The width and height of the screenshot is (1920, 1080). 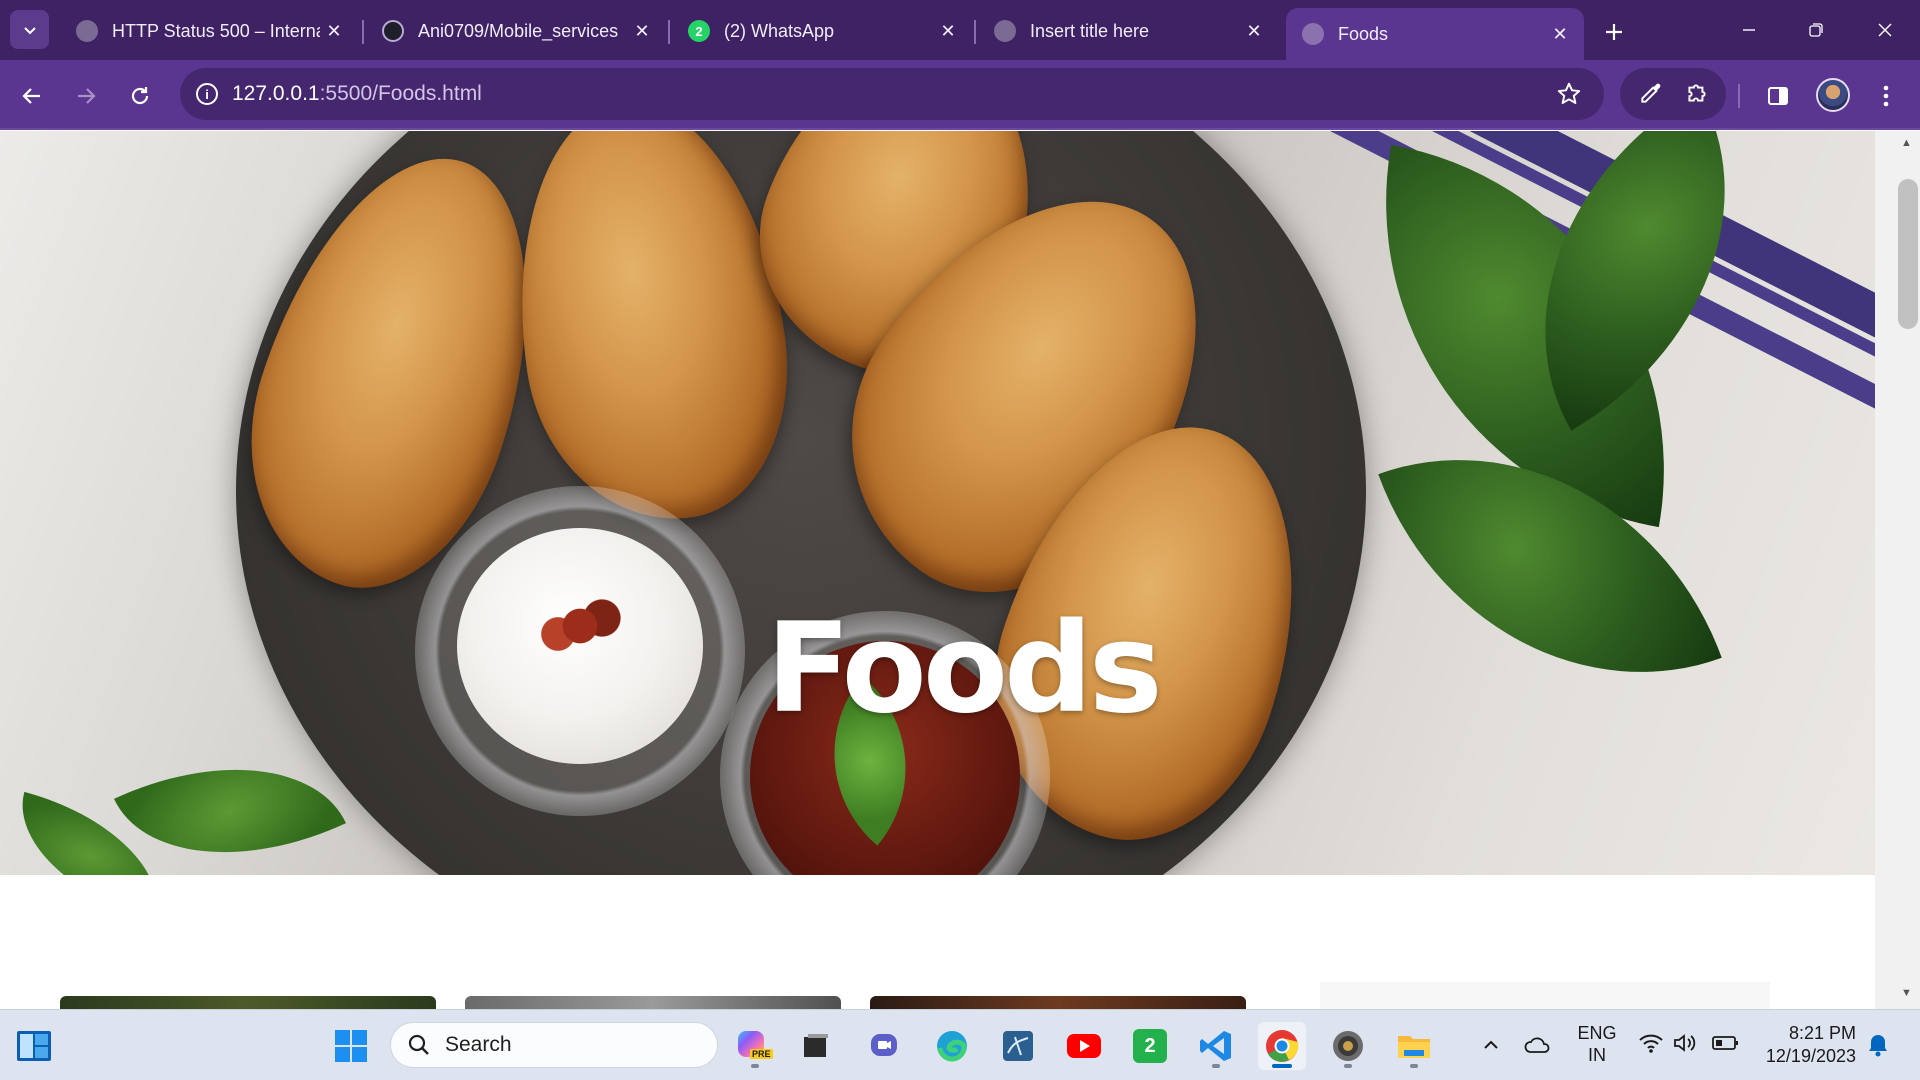 What do you see at coordinates (516, 31) in the screenshot?
I see `tab-github: Ani0709/Mobile_services ✕` at bounding box center [516, 31].